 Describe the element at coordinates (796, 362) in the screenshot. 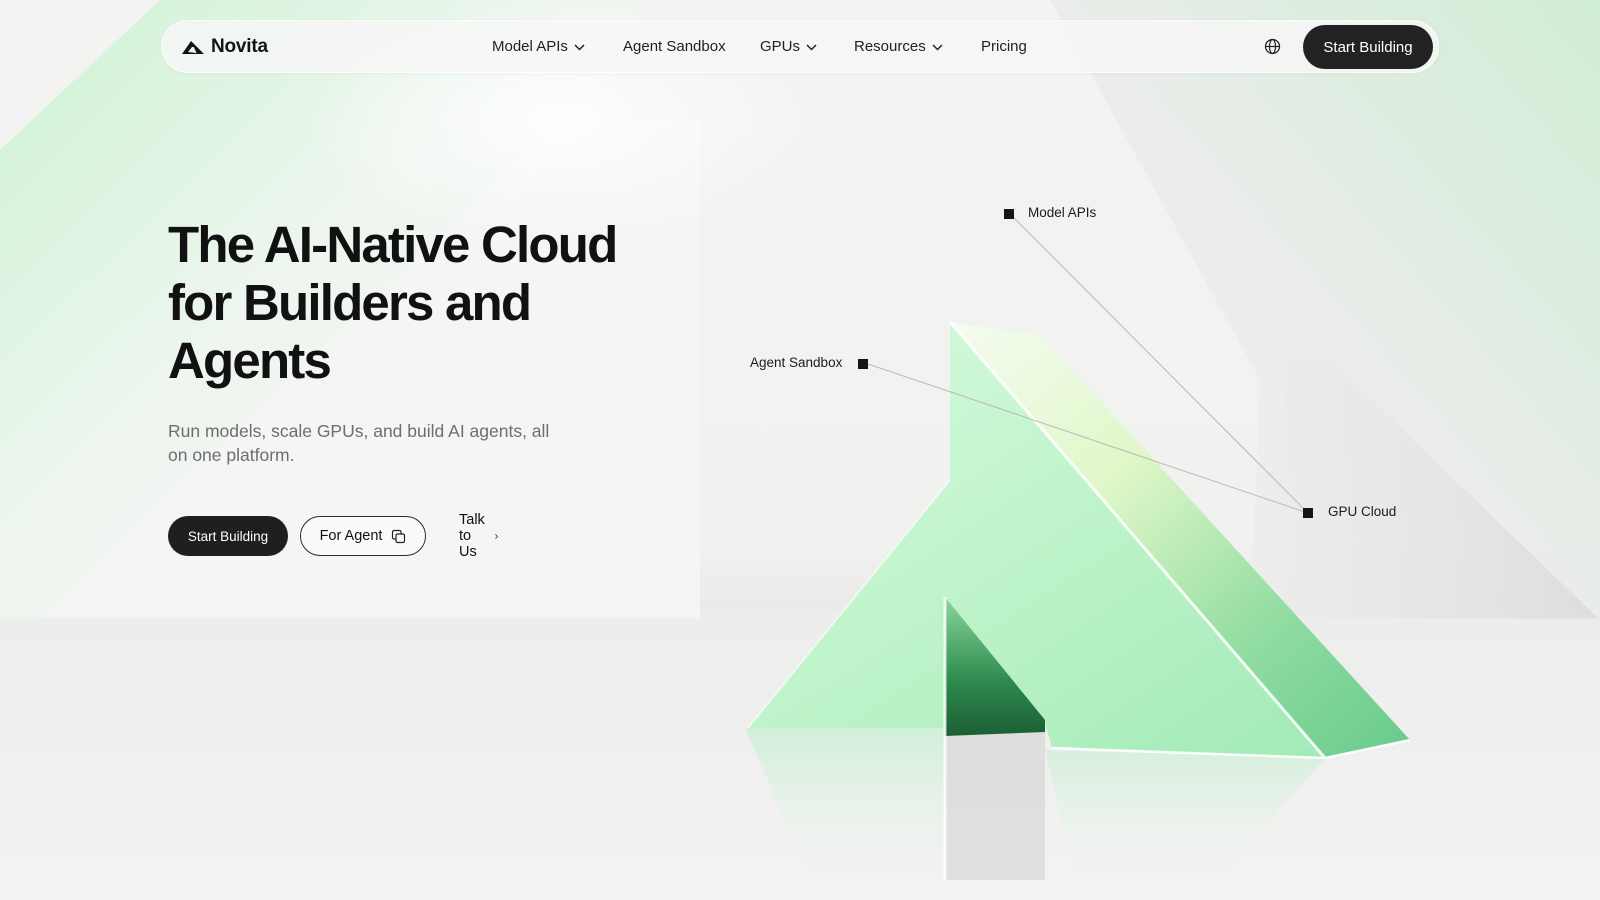

I see `agent-sandbox-diagram-label: Agent Sandbox` at that location.